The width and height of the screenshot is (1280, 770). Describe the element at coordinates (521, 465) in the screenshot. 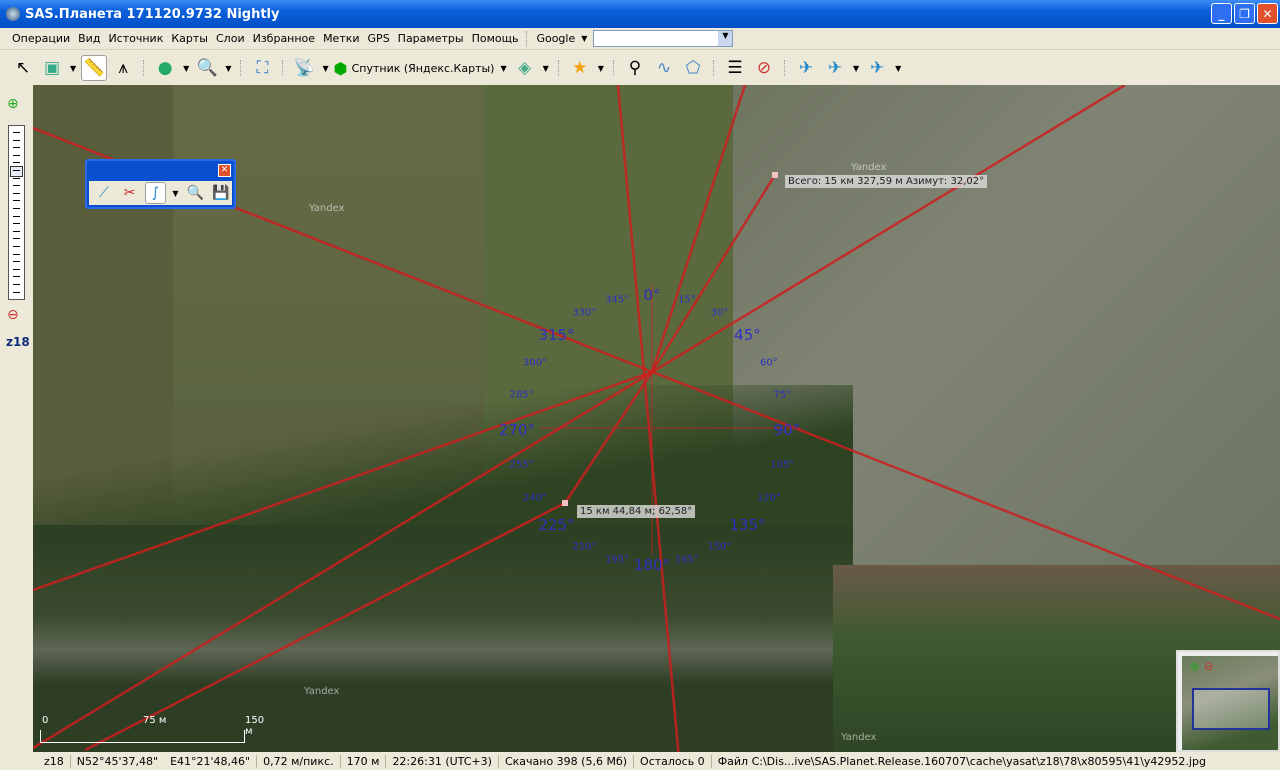

I see `angle-label: 255°` at that location.